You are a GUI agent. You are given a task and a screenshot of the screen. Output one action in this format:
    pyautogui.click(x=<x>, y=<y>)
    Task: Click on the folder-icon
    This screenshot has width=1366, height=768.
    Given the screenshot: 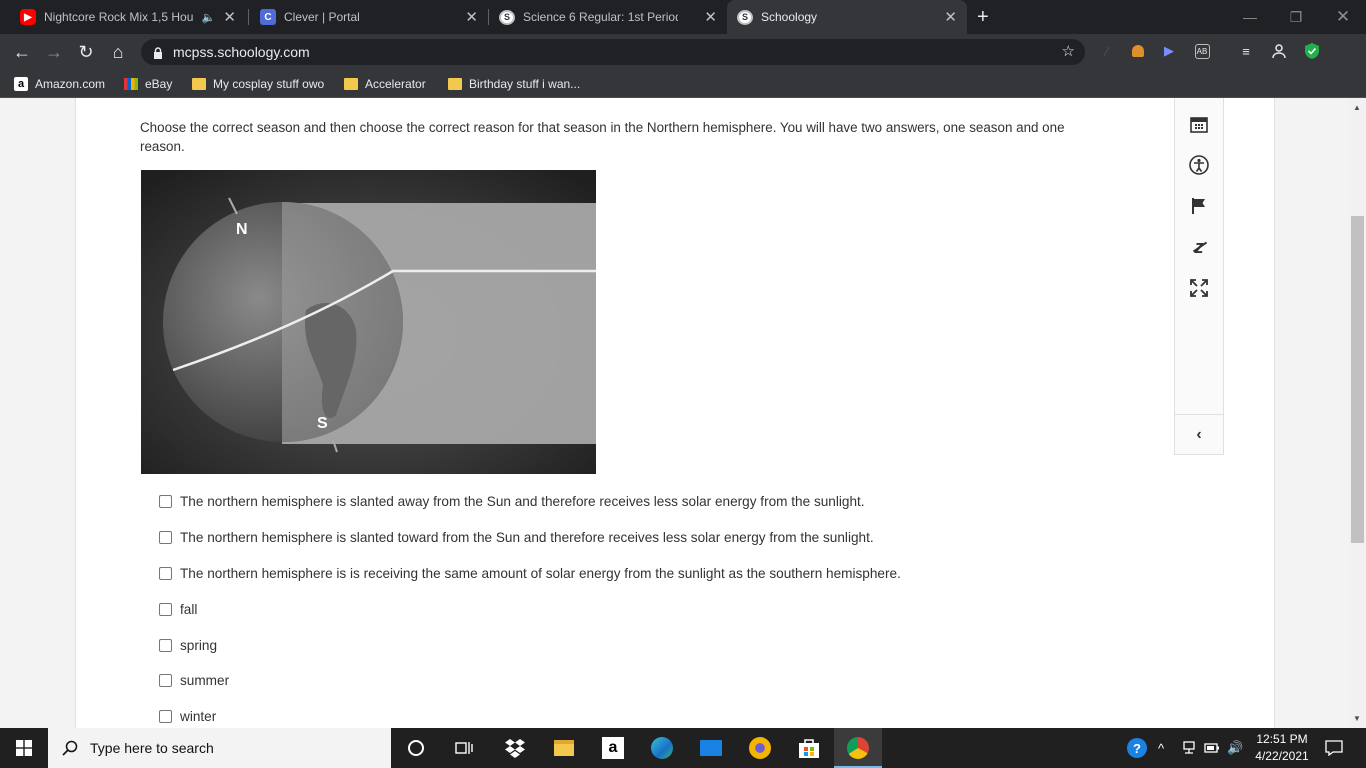 What is the action you would take?
    pyautogui.click(x=455, y=84)
    